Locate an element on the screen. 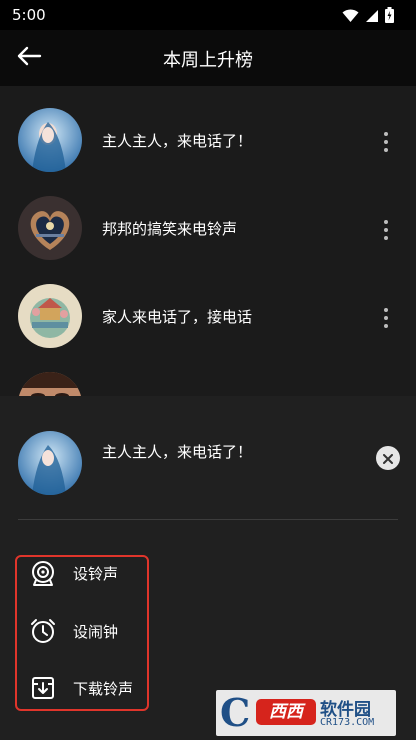  watermark-domain: CR173.COM is located at coordinates (347, 722).